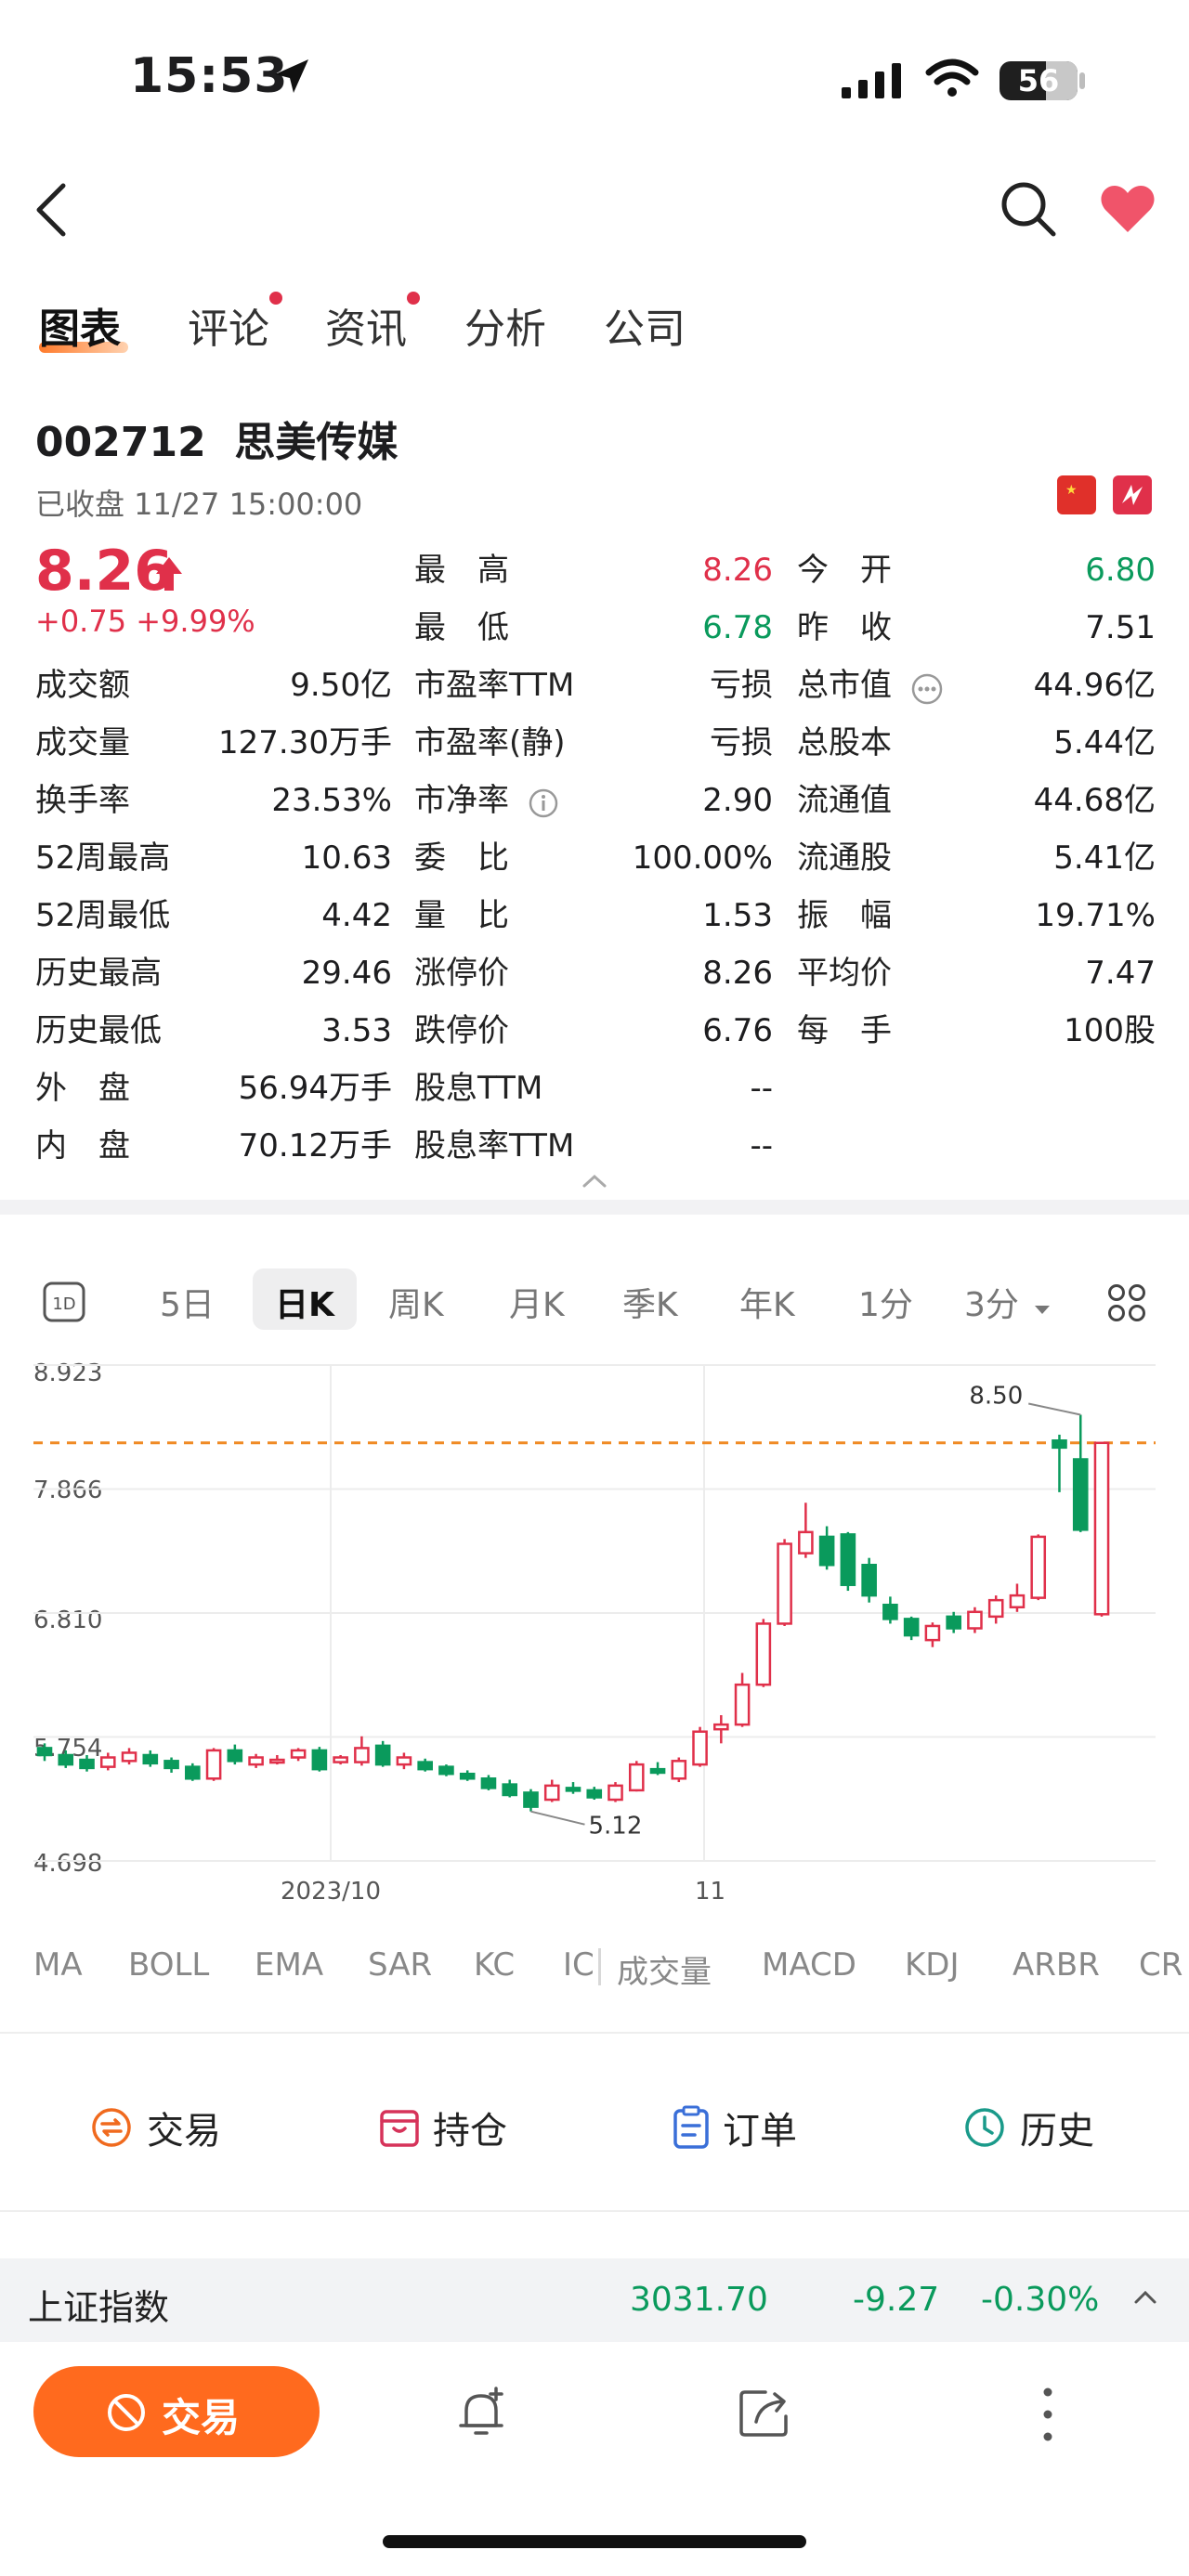  Describe the element at coordinates (809, 1965) in the screenshot. I see `indicator-macd: MACD` at that location.